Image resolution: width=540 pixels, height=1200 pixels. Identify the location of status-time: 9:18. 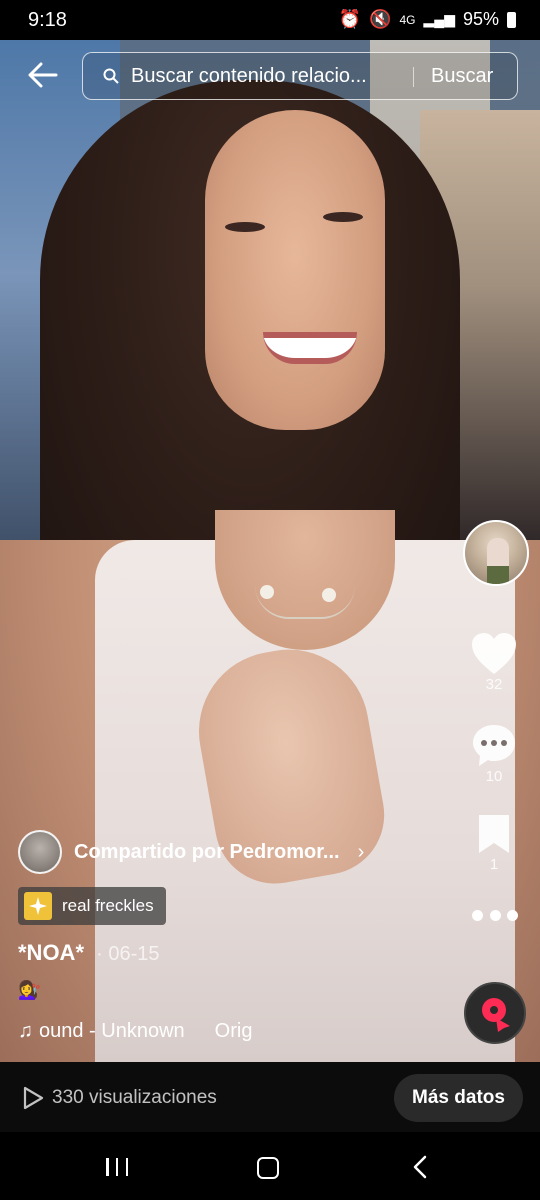
(47, 20).